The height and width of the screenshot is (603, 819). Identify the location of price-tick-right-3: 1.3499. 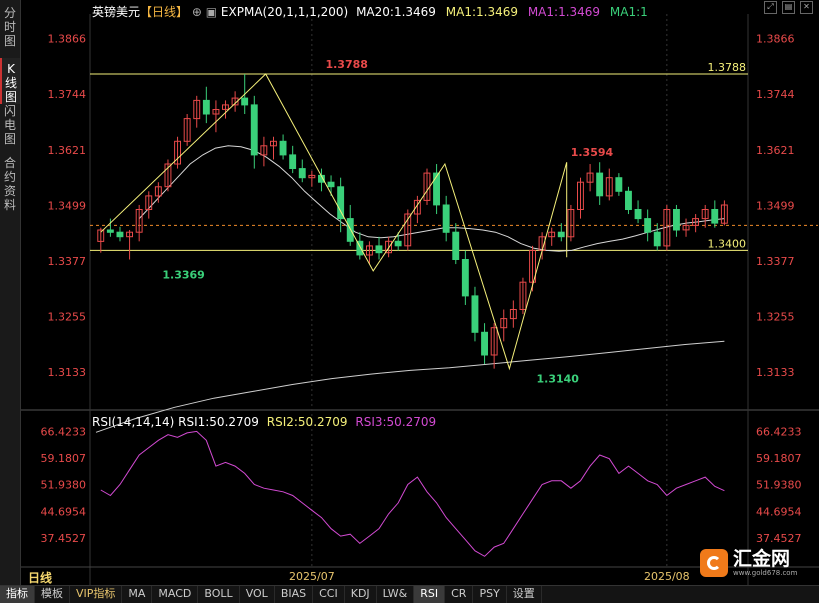
(775, 205).